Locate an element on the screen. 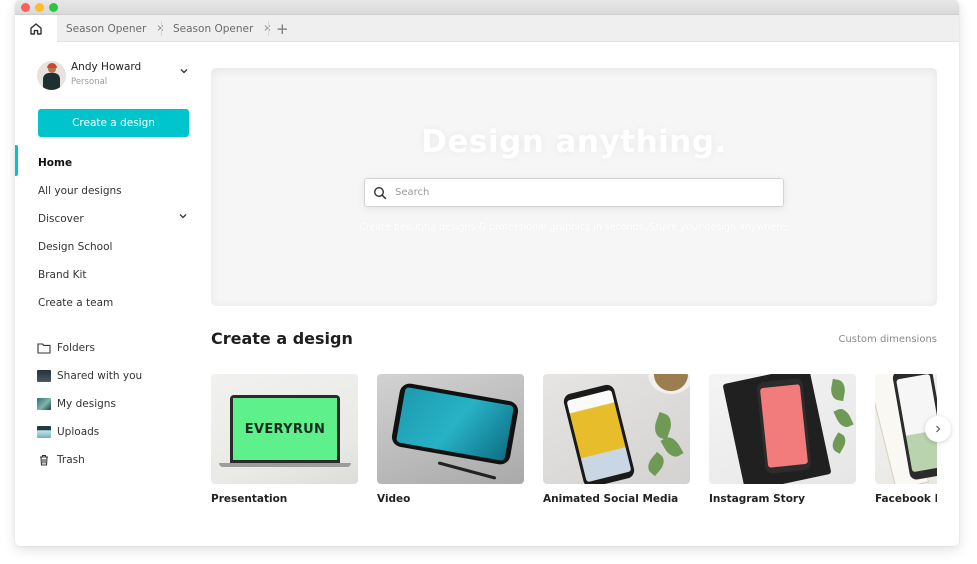 The image size is (977, 564). new-tab-button: + is located at coordinates (282, 28).